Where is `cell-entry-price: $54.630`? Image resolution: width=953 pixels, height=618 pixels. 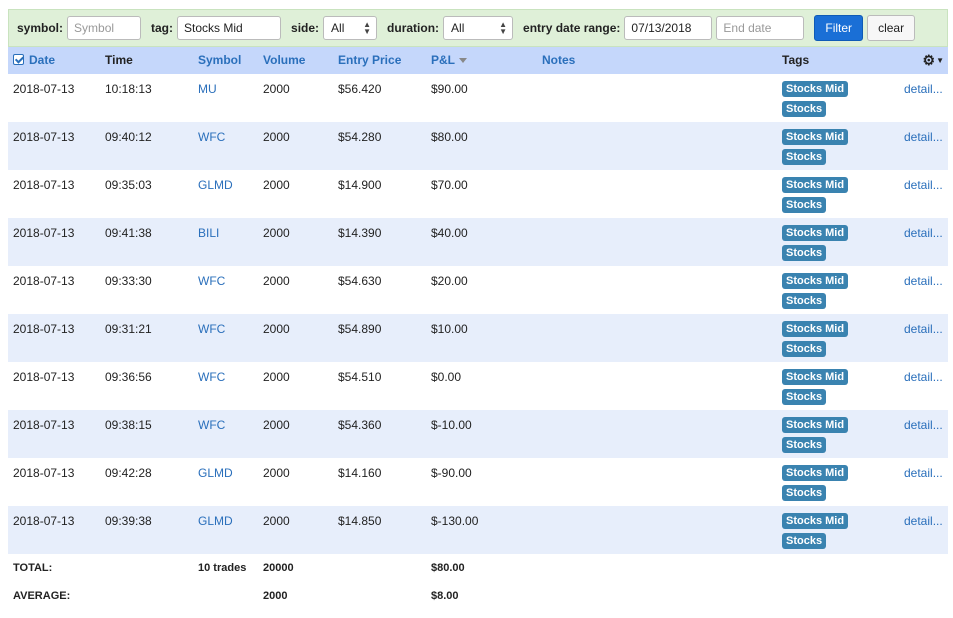
cell-entry-price: $54.630 is located at coordinates (360, 281).